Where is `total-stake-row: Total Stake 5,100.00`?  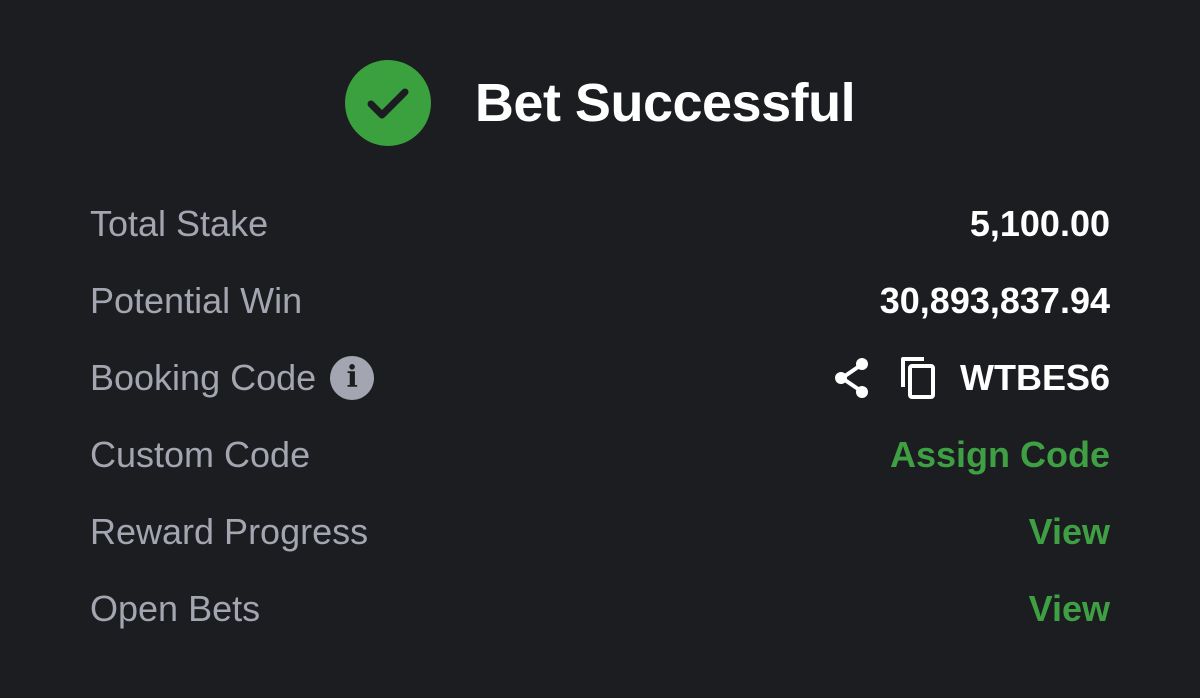 total-stake-row: Total Stake 5,100.00 is located at coordinates (600, 223).